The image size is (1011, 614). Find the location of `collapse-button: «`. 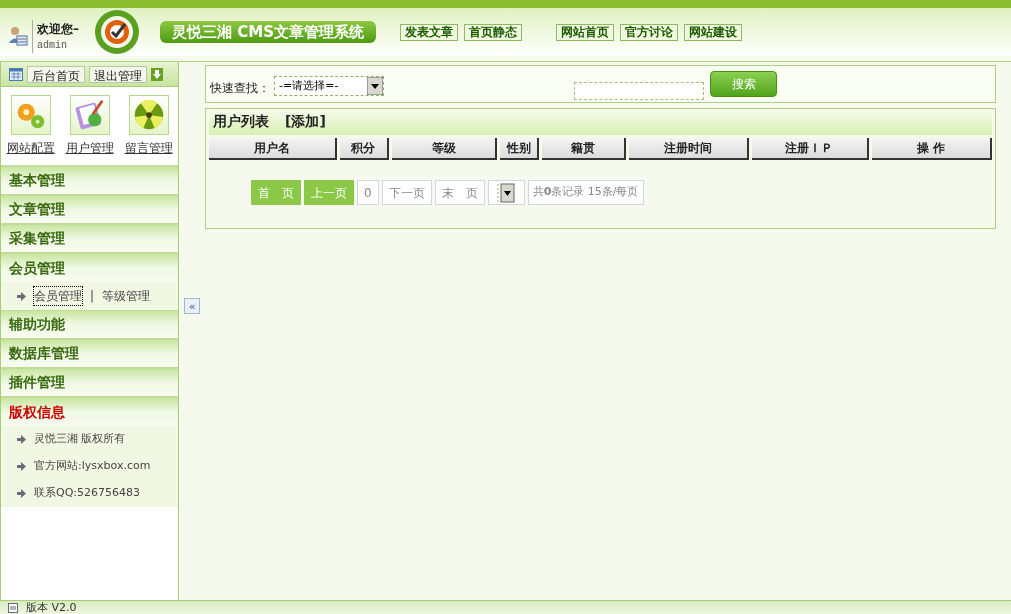

collapse-button: « is located at coordinates (192, 306).